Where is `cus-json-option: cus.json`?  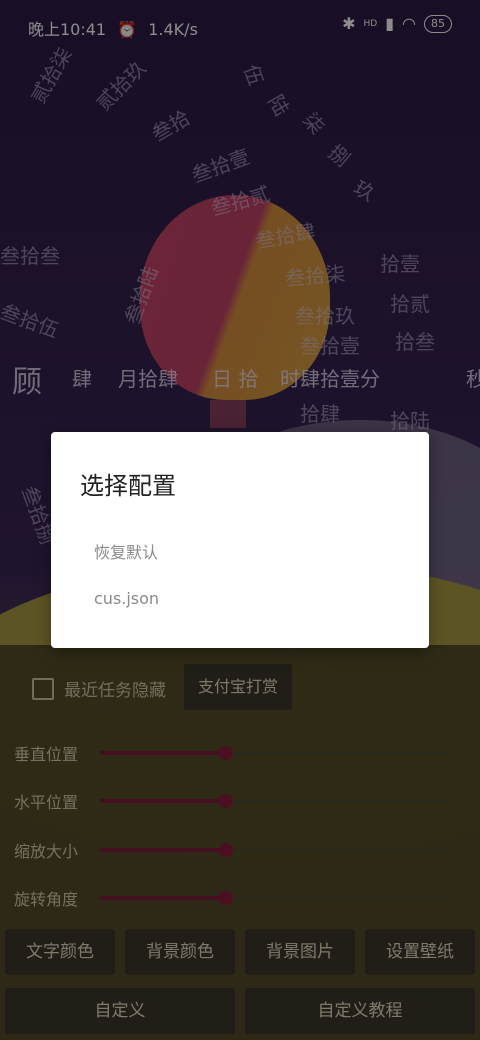
cus-json-option: cus.json is located at coordinates (126, 598).